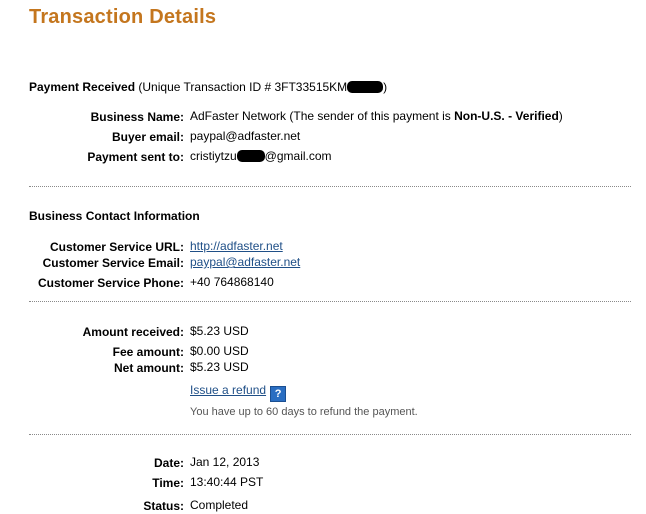  I want to click on customer-service-phone-value: +40 764868140, so click(232, 282).